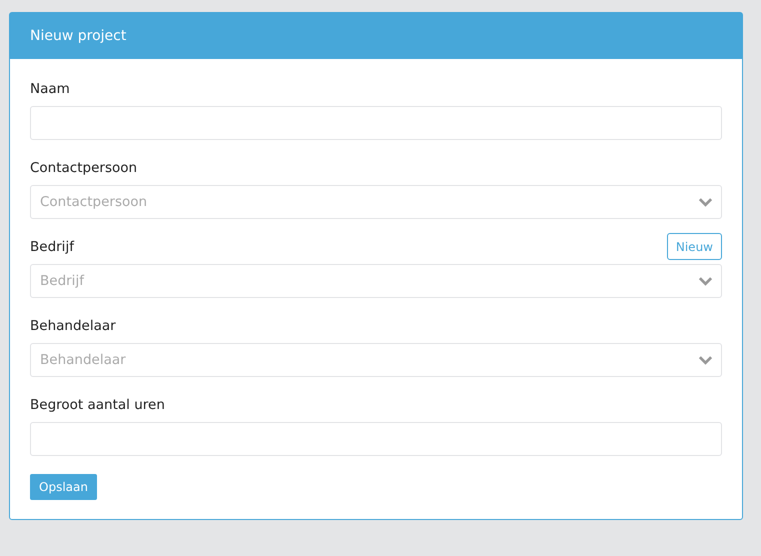 This screenshot has width=761, height=556. I want to click on field-label: Behandelaar, so click(73, 326).